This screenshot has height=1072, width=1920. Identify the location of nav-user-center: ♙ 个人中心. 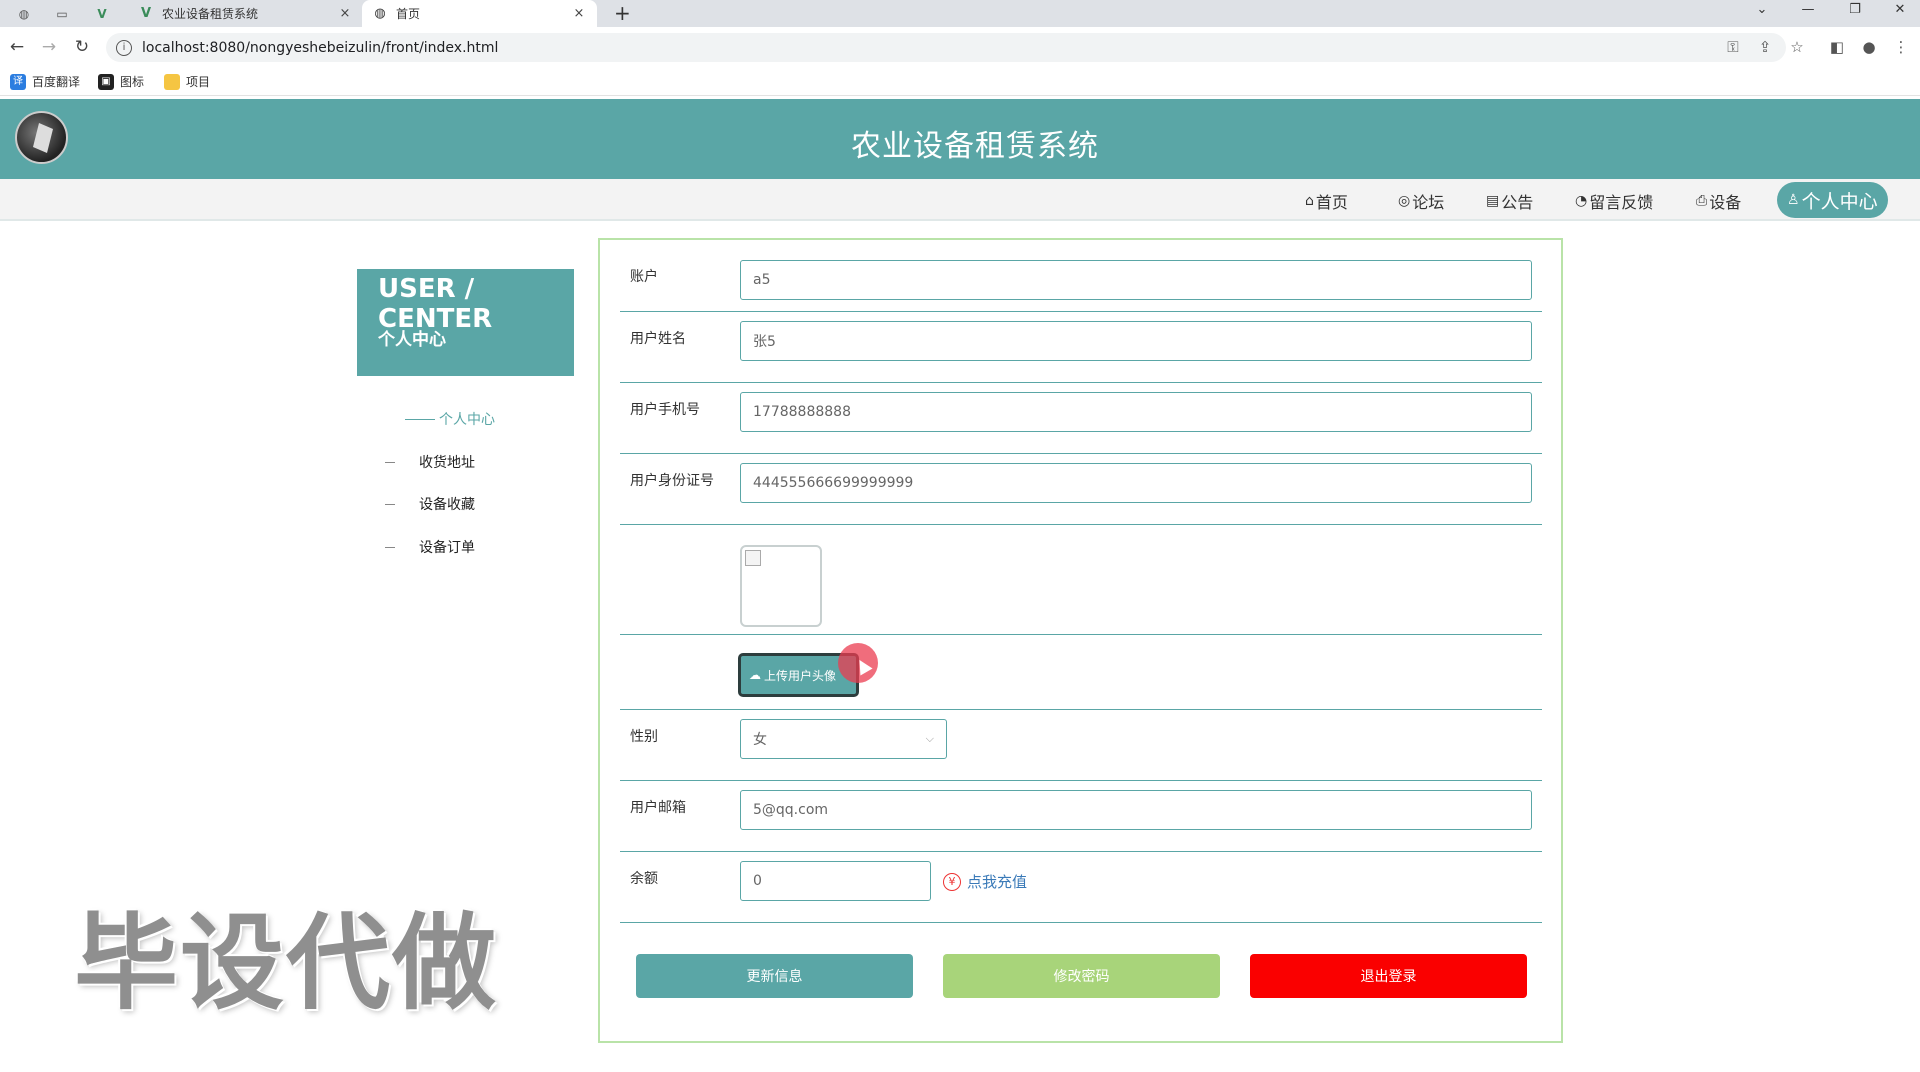
(1832, 200).